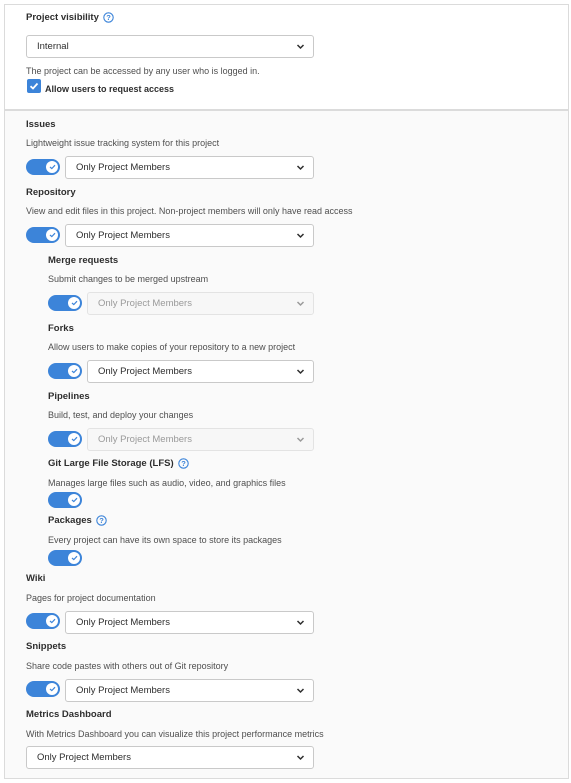  Describe the element at coordinates (36, 578) in the screenshot. I see `wiki-title: Wiki` at that location.